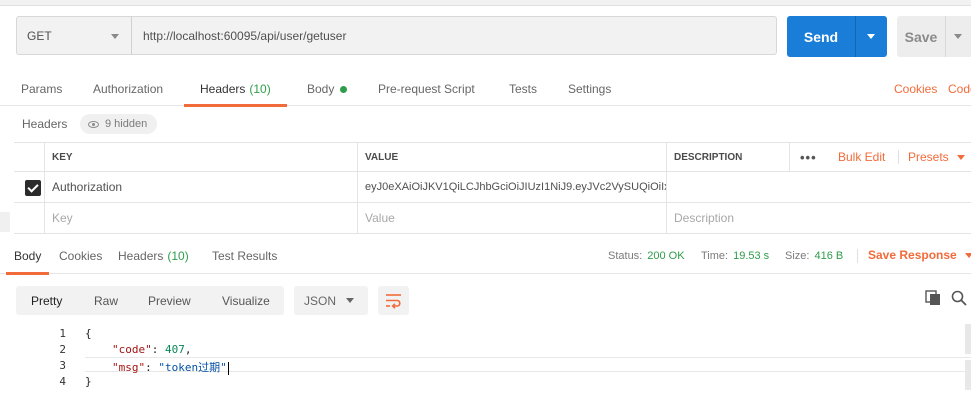  I want to click on view-pretty-button: Pretty, so click(46, 300).